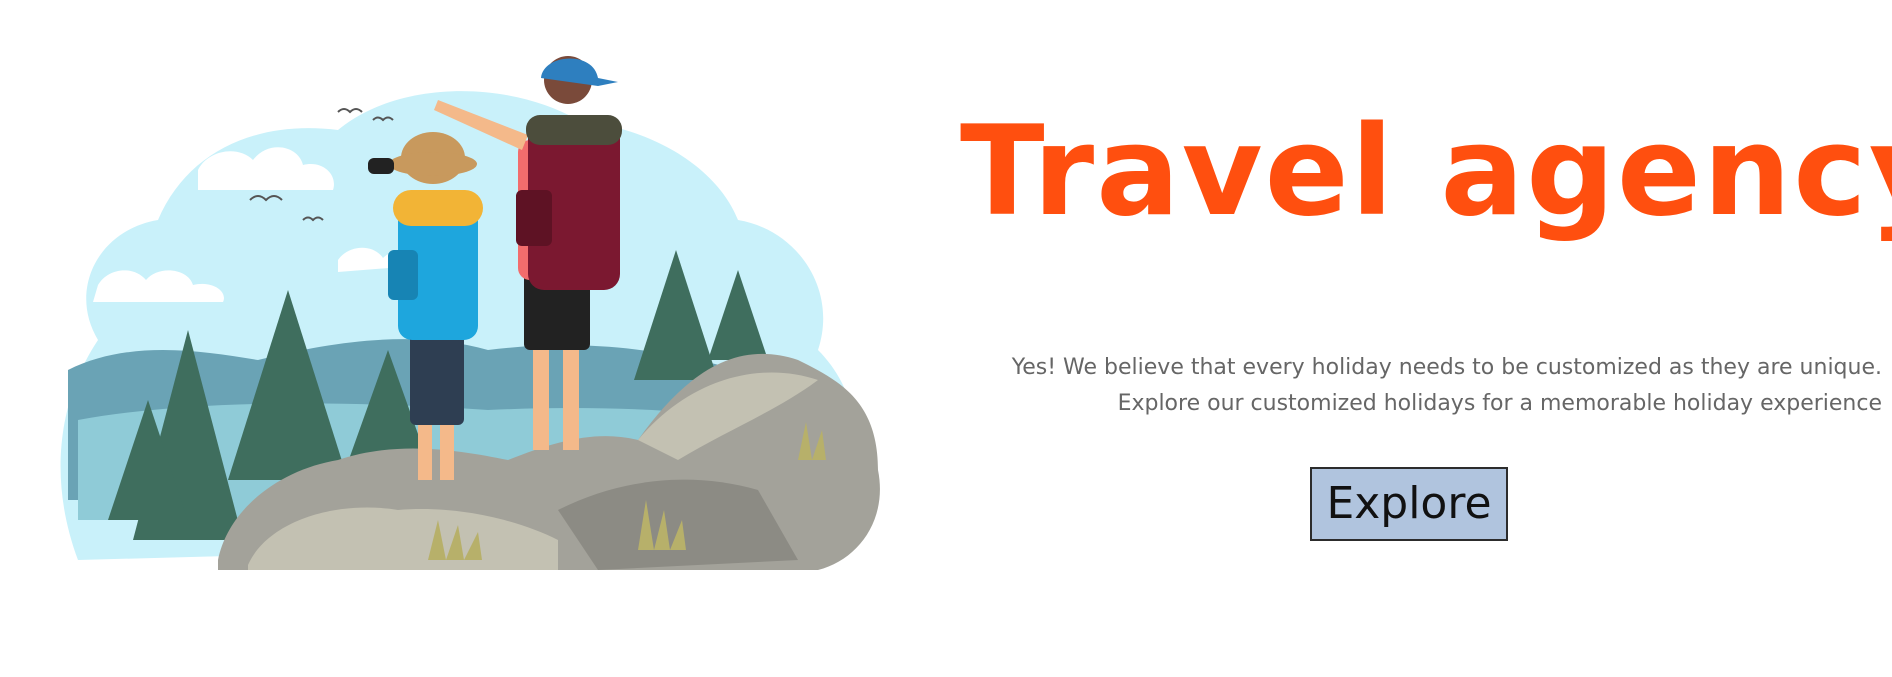 The width and height of the screenshot is (1892, 677). Describe the element at coordinates (1426, 172) in the screenshot. I see `page-title: Travel agency` at that location.